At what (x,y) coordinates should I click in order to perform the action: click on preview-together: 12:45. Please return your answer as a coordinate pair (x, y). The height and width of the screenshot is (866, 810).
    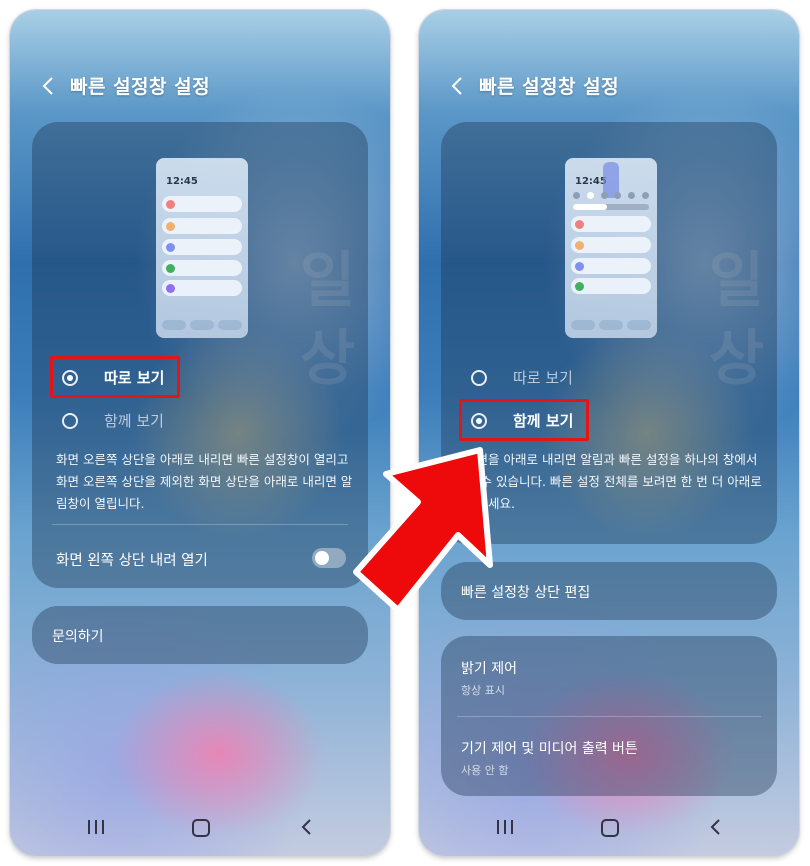
    Looking at the image, I should click on (611, 248).